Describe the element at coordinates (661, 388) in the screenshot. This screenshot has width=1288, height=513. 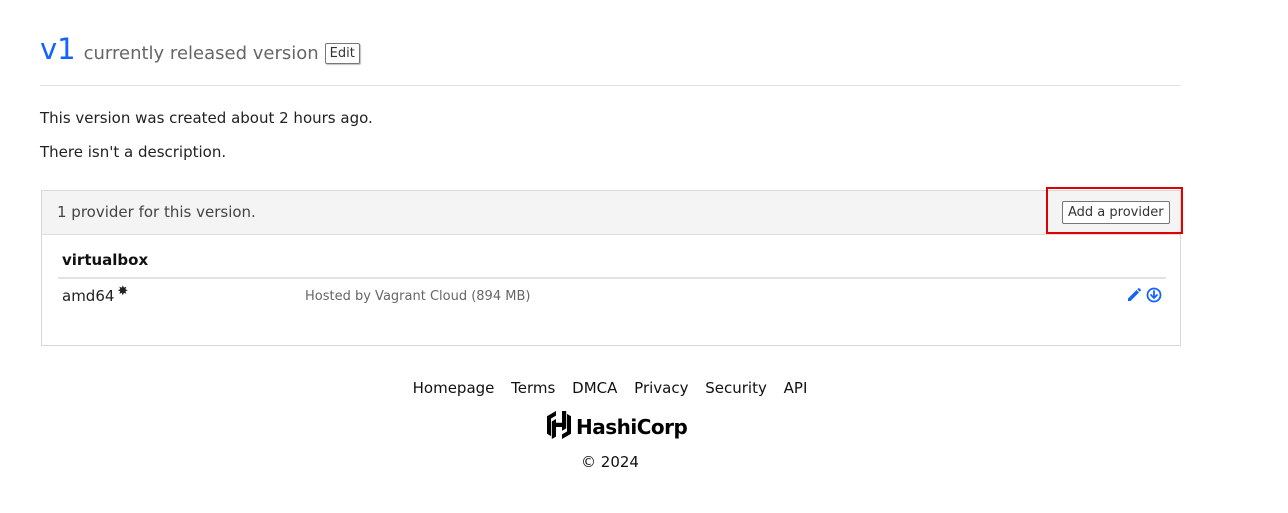
I see `footer-link-privacy: Privacy` at that location.